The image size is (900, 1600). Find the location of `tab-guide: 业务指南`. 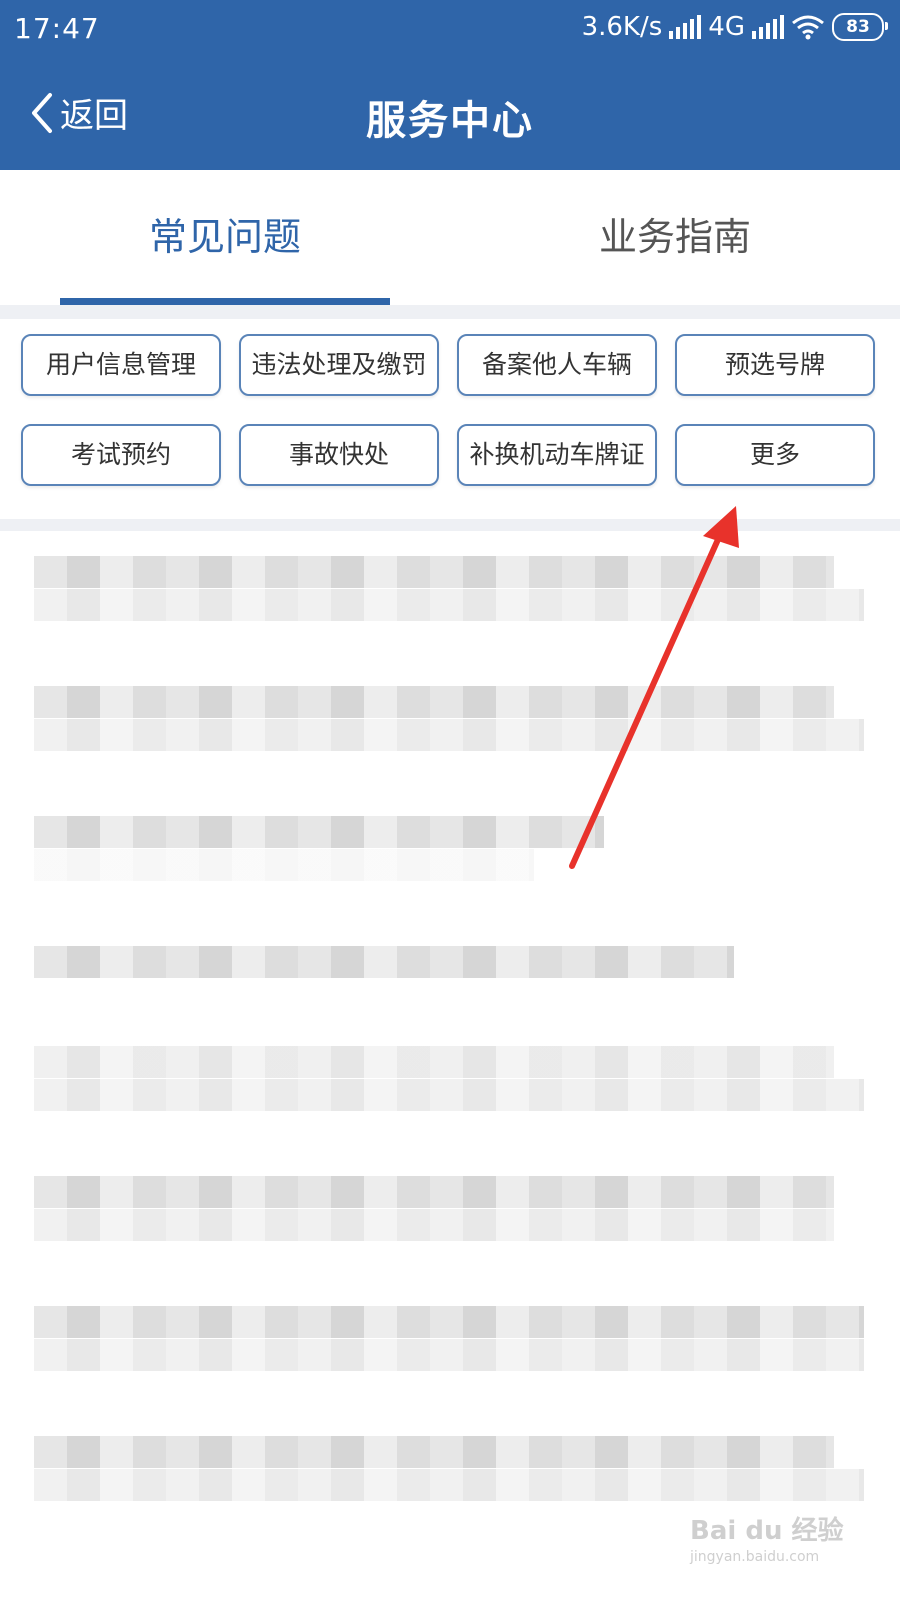

tab-guide: 业务指南 is located at coordinates (675, 237).